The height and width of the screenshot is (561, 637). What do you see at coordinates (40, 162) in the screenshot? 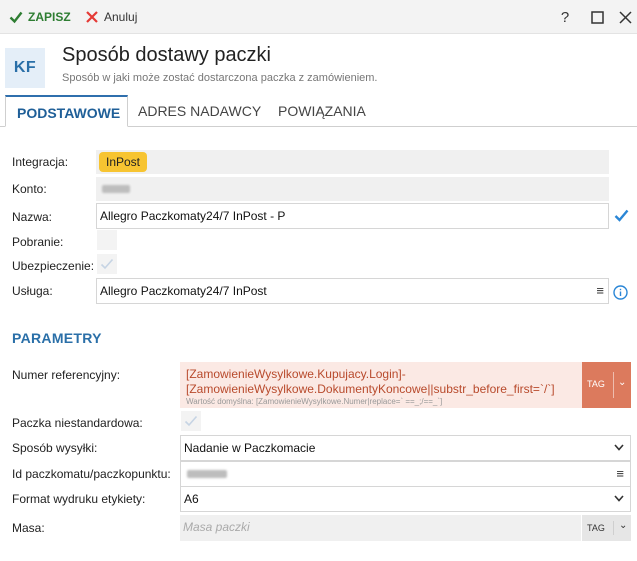
I see `integration-label: Integracja:` at bounding box center [40, 162].